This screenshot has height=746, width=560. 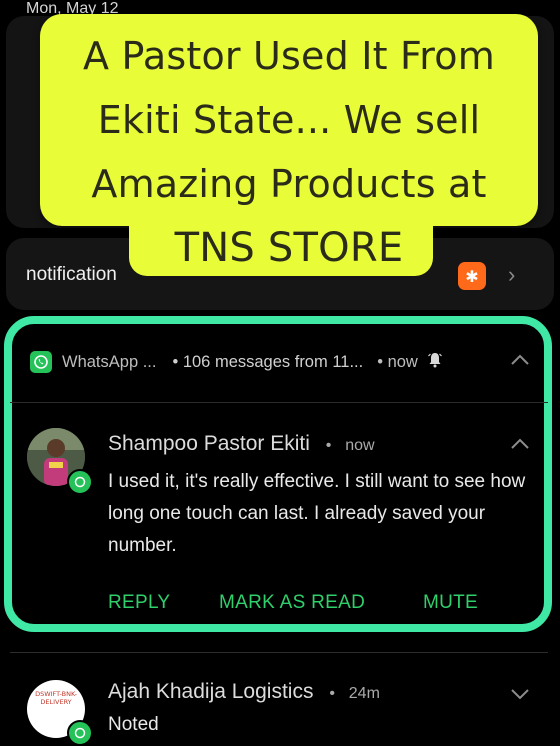 What do you see at coordinates (520, 361) in the screenshot?
I see `collapse-chevron-icon` at bounding box center [520, 361].